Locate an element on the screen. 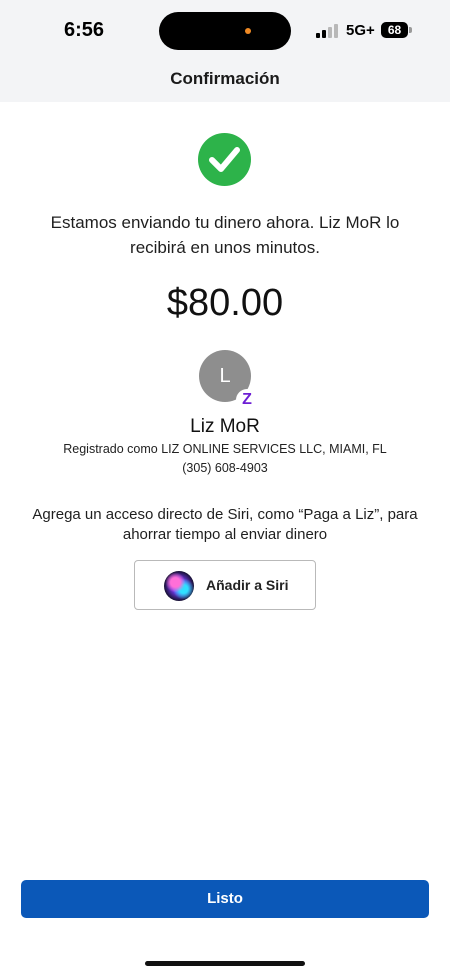  network-type: 5G+ is located at coordinates (360, 30).